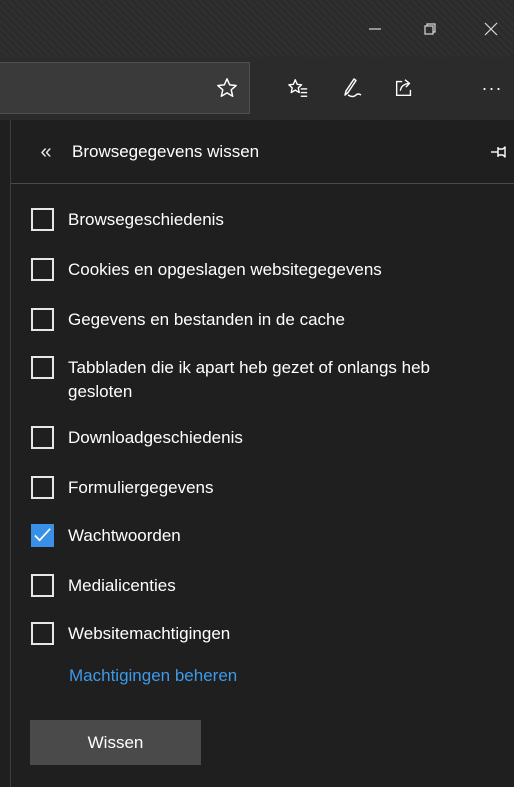  I want to click on star-icon, so click(227, 87).